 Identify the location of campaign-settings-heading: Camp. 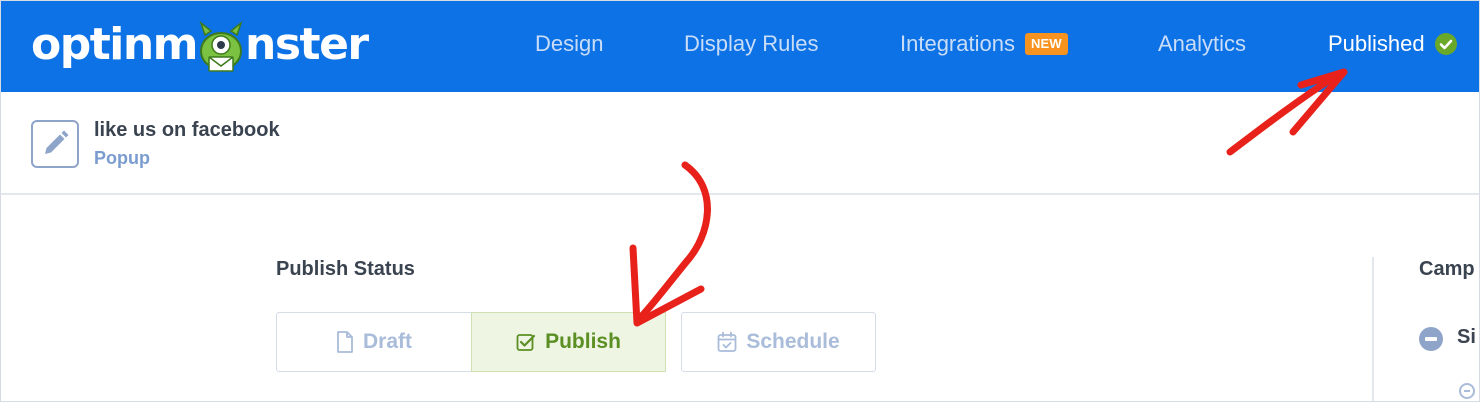
(1447, 269).